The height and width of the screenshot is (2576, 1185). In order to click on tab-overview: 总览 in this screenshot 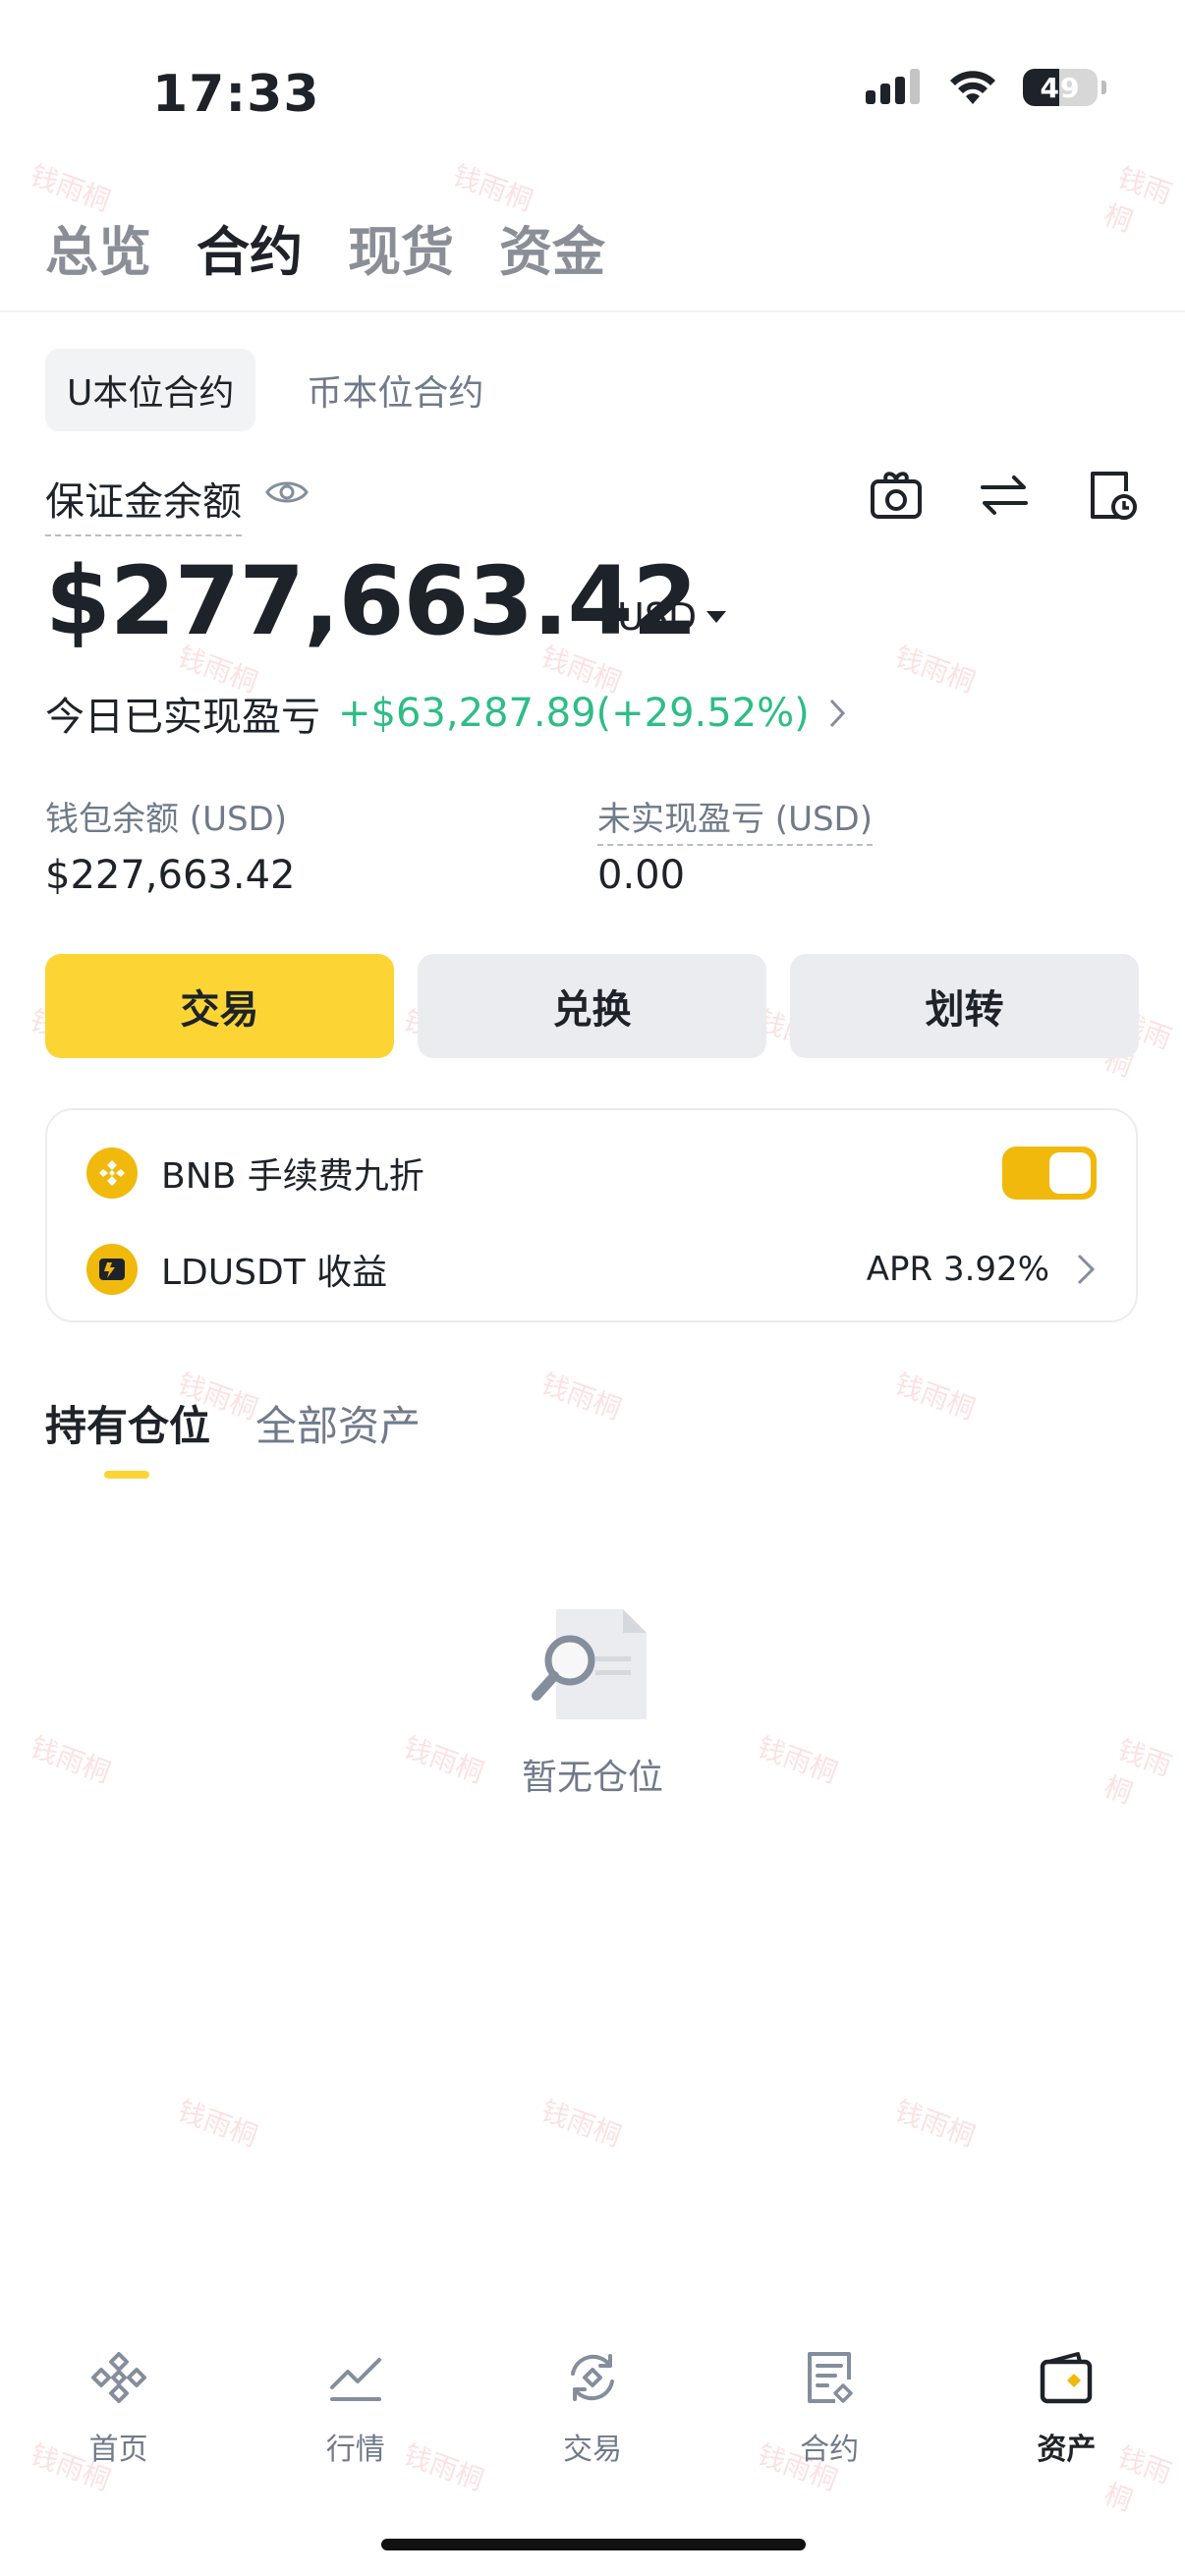, I will do `click(98, 247)`.